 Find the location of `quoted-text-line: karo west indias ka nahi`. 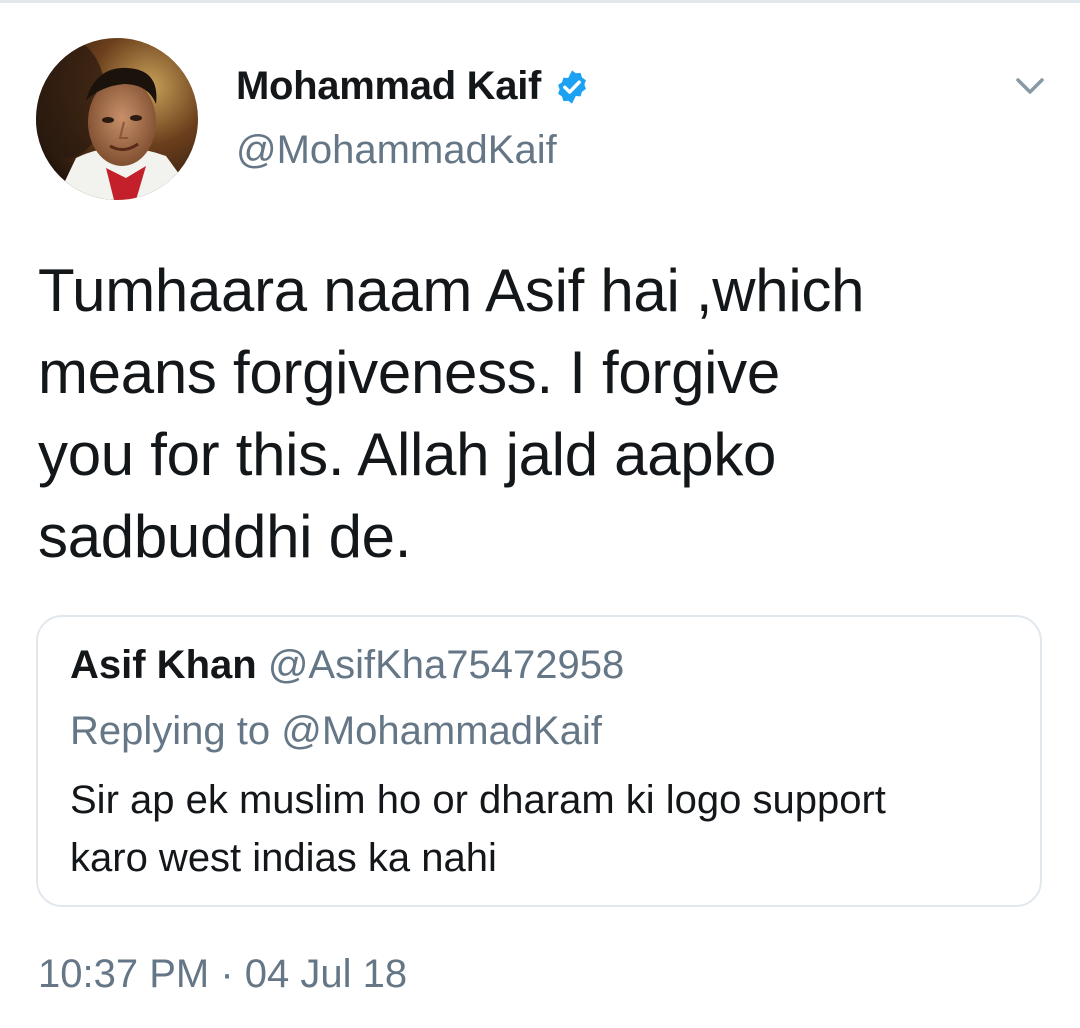

quoted-text-line: karo west indias ka nahi is located at coordinates (283, 858).